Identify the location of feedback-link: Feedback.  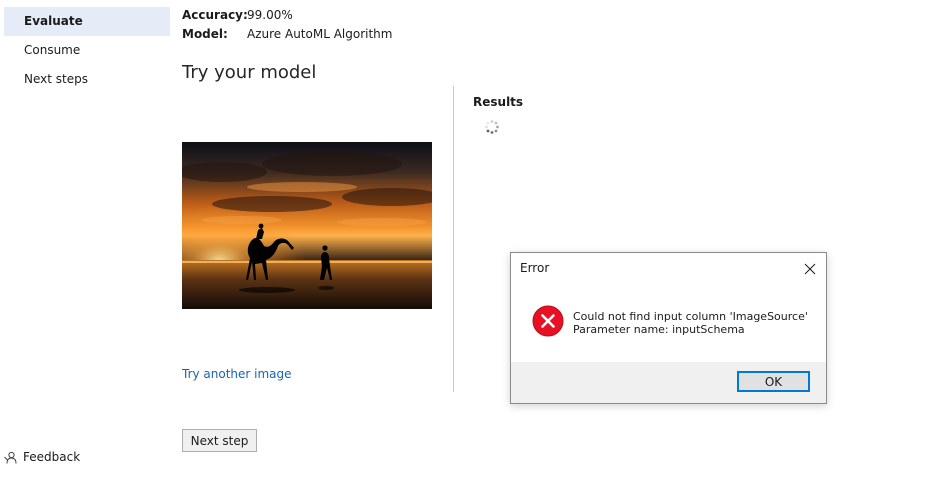
(42, 457).